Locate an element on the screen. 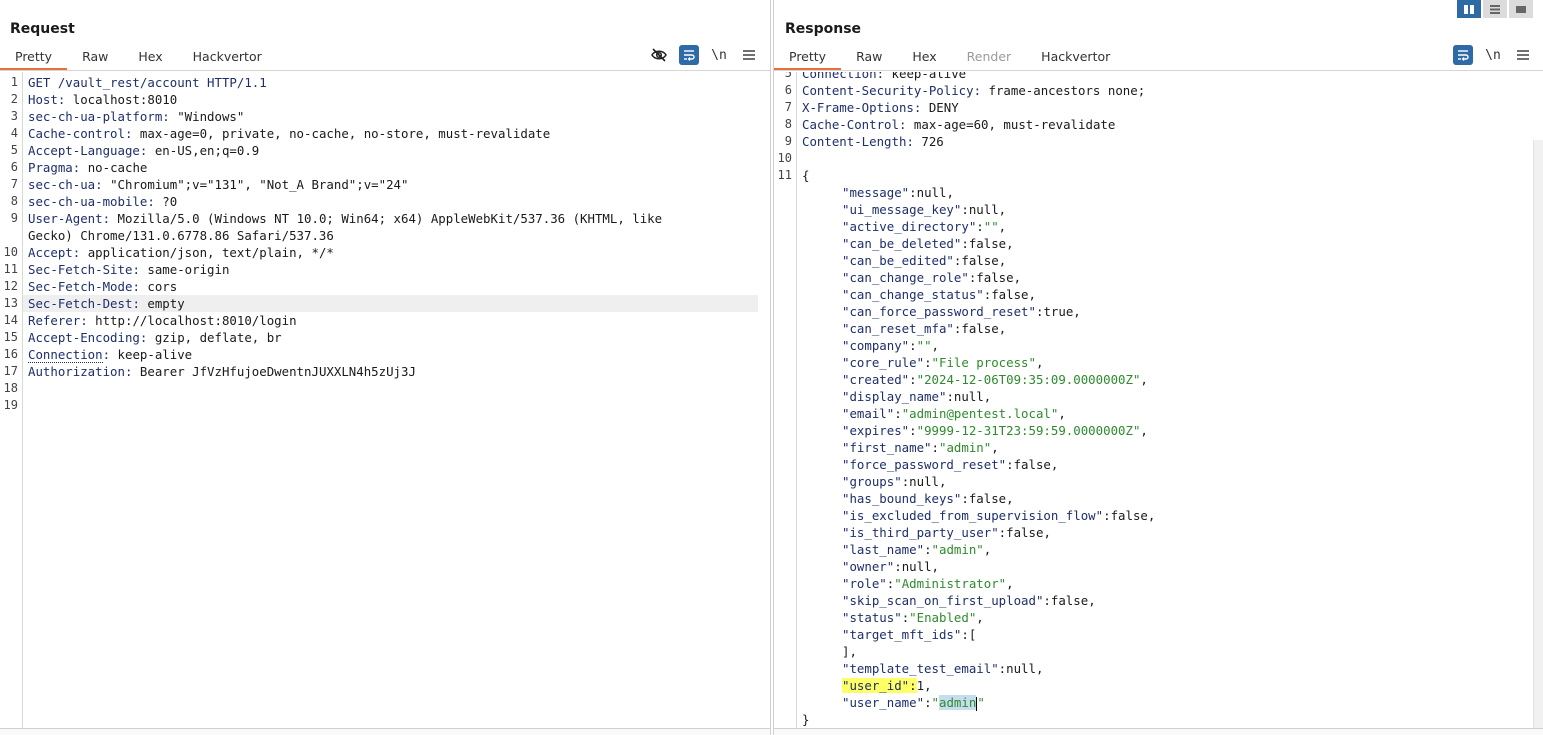  json-field: "user_name":"admin" is located at coordinates (913, 703).